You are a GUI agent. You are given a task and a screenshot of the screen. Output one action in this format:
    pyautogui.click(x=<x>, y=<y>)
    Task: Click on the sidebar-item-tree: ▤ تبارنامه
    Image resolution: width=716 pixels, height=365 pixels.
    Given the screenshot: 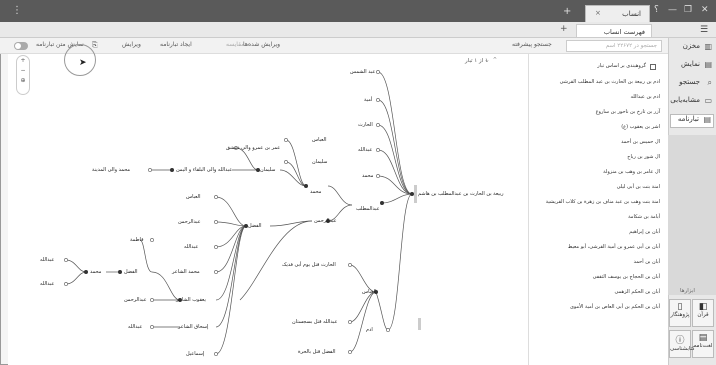 What is the action you would take?
    pyautogui.click(x=692, y=121)
    